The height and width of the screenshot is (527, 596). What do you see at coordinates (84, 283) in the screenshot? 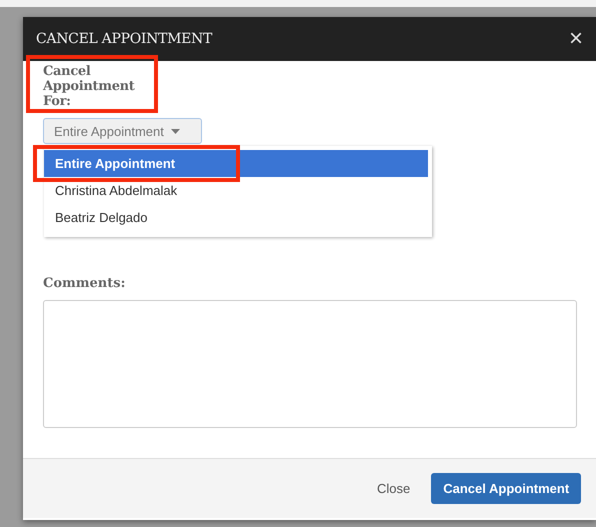
I see `comments-label: Comments:` at bounding box center [84, 283].